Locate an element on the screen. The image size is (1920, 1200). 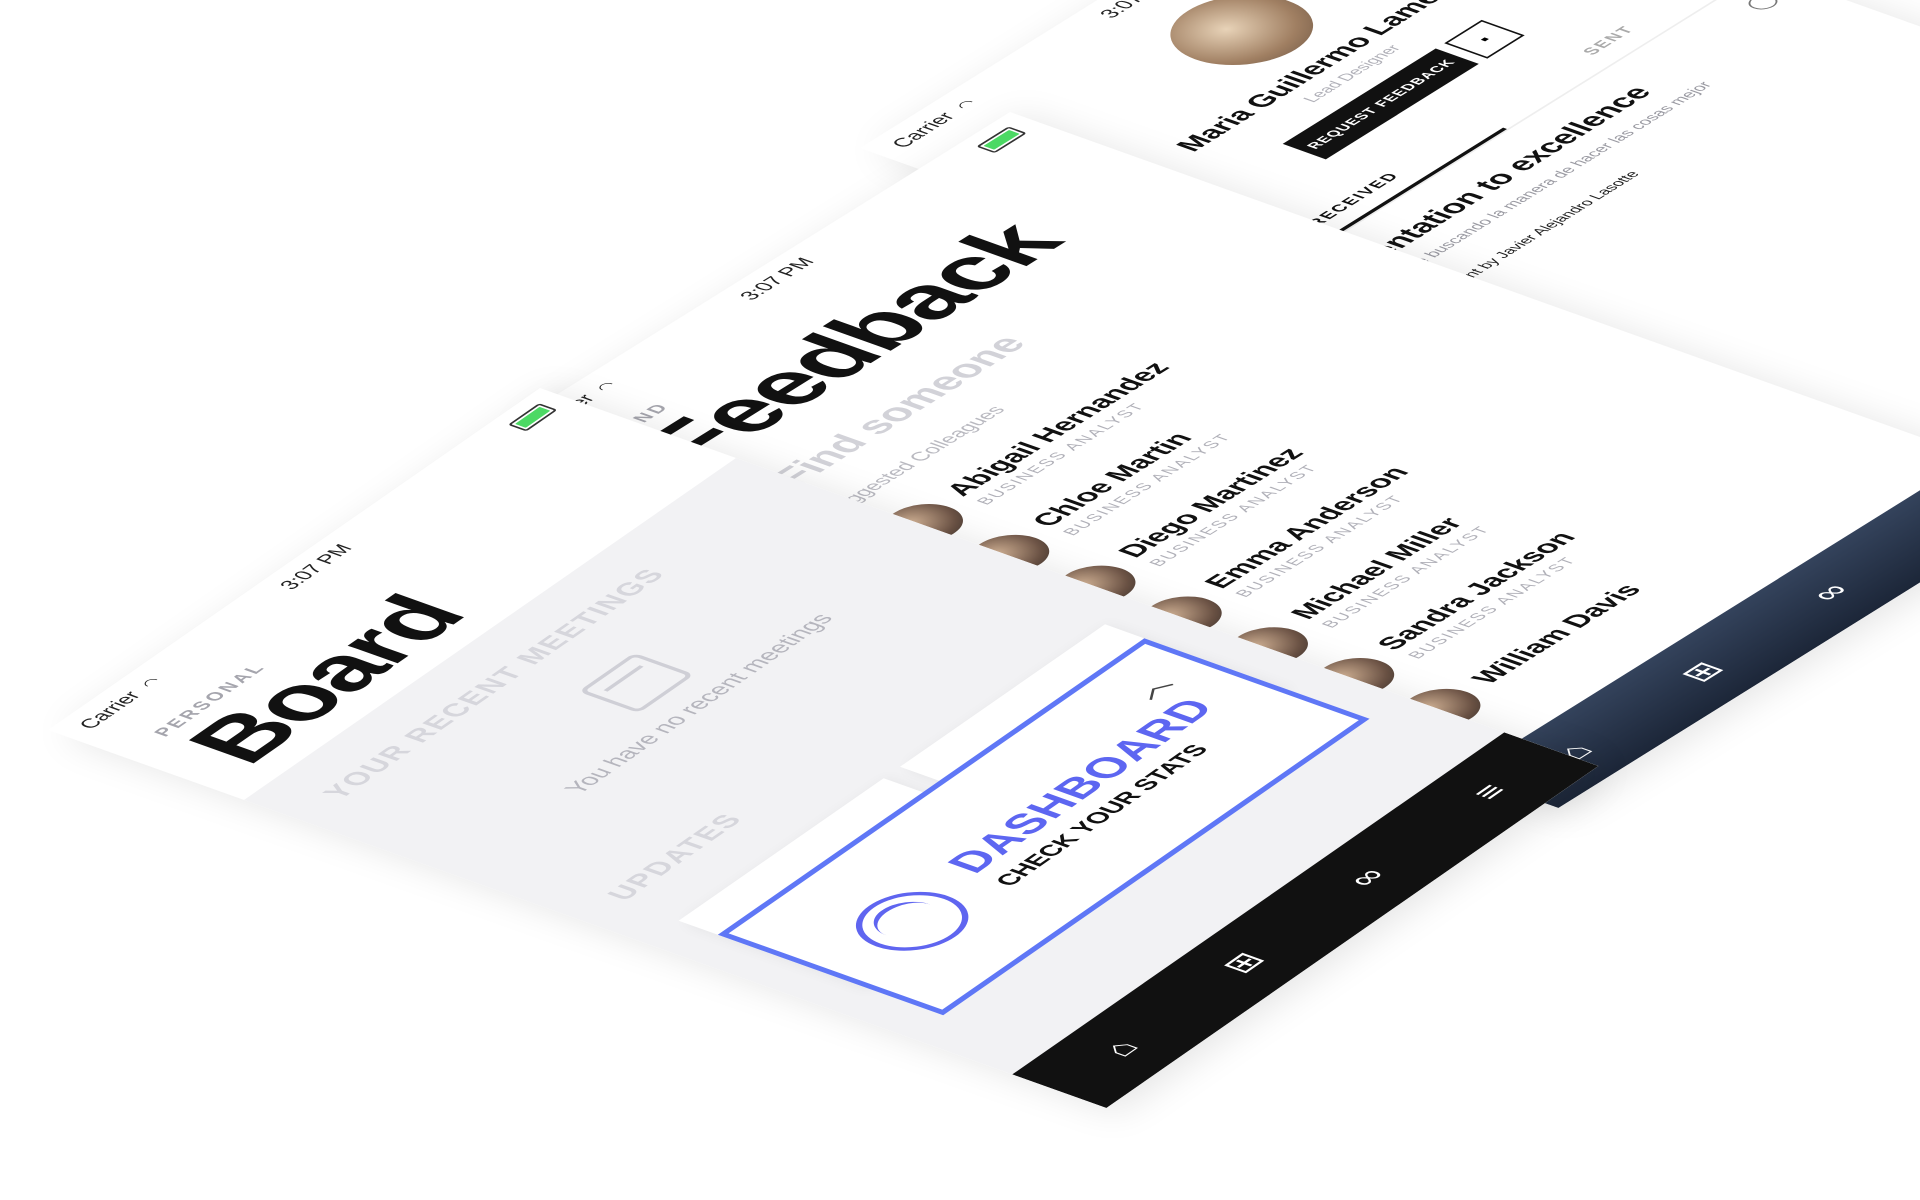
more-options-button: ▪ is located at coordinates (1484, 39).